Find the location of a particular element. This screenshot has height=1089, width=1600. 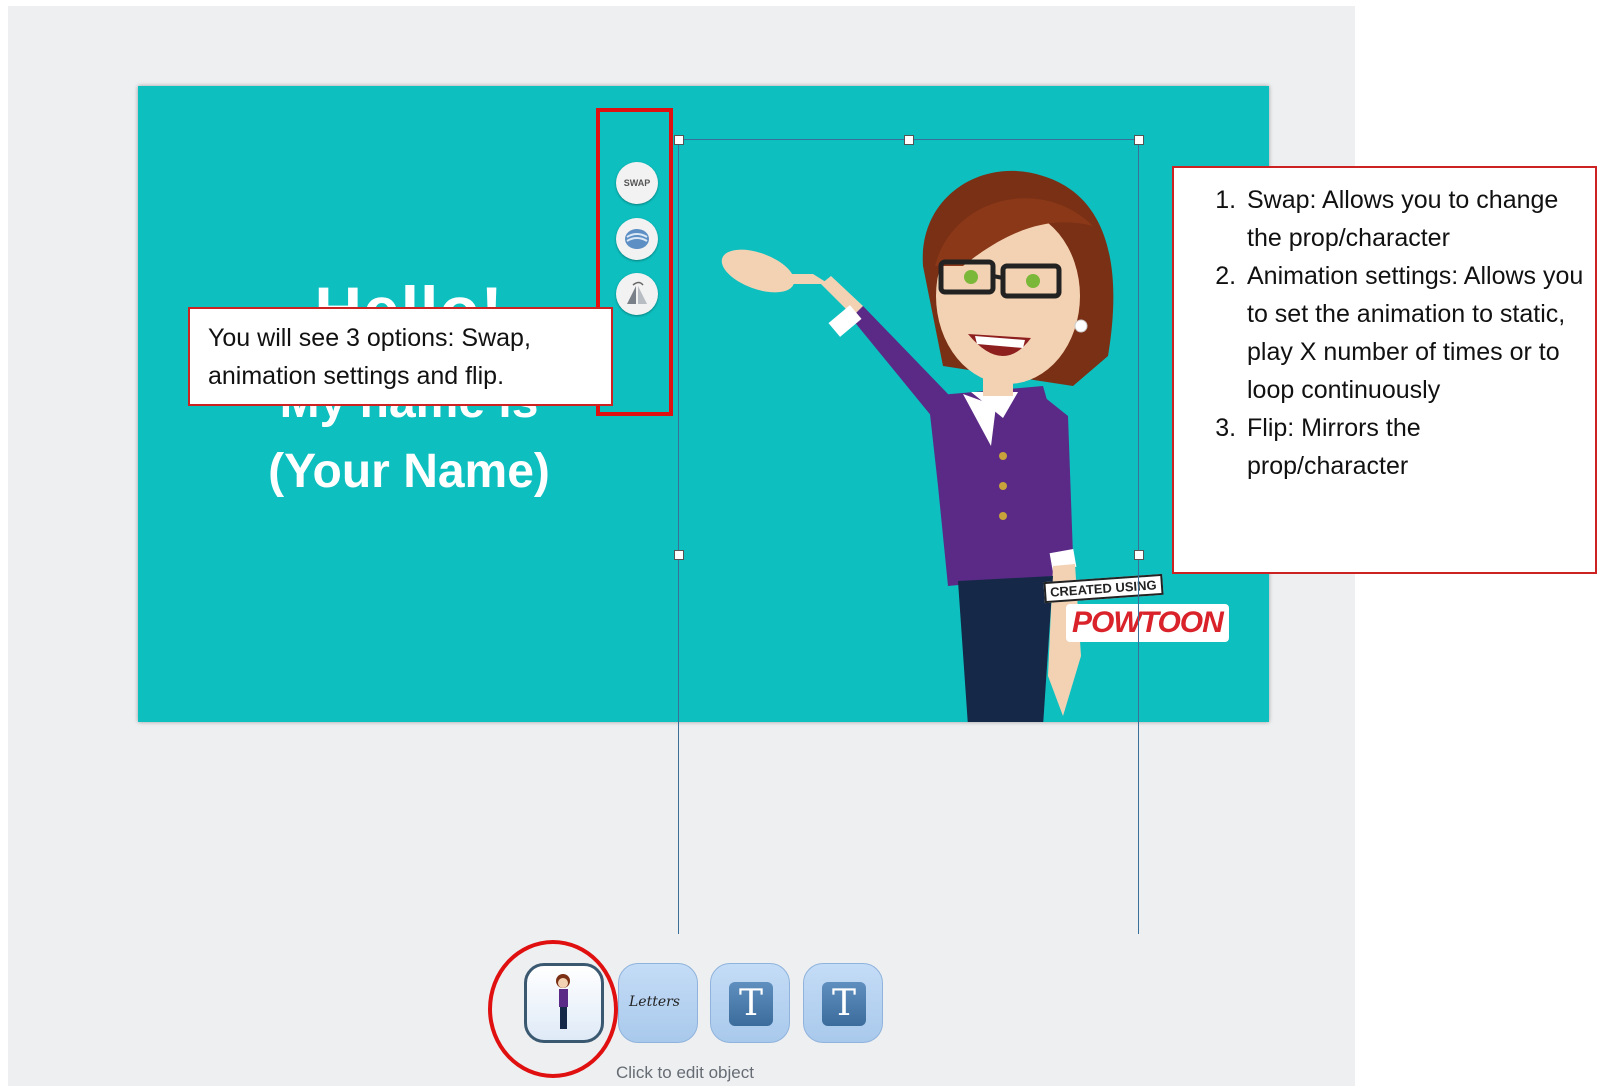

watermark-brand: POWTOON is located at coordinates (1147, 623).